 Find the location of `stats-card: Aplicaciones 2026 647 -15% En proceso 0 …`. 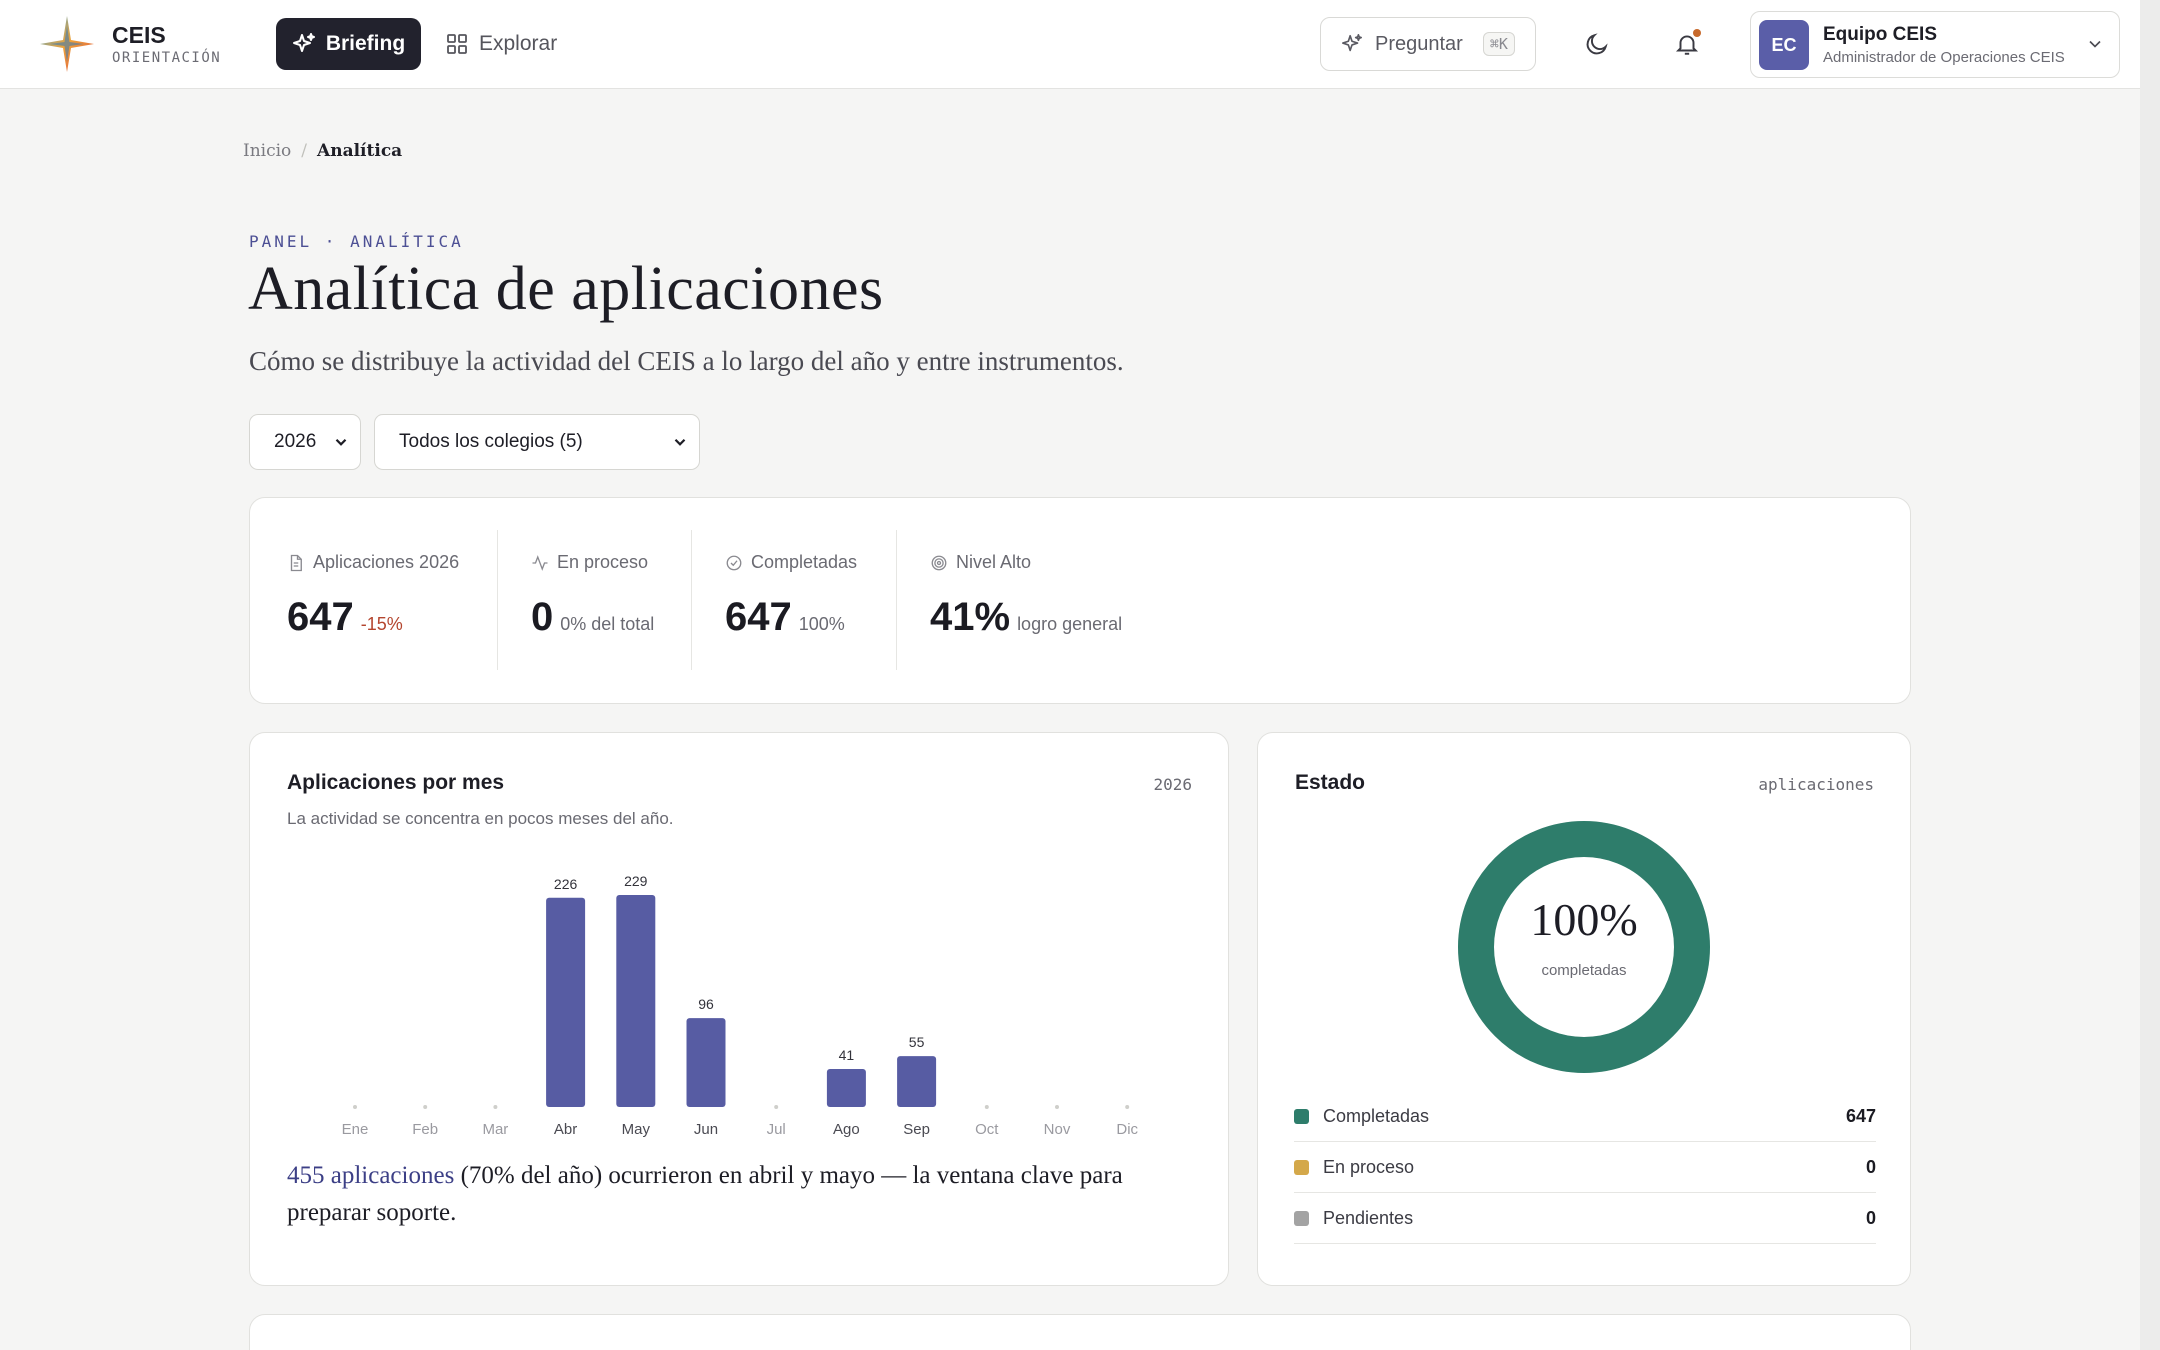

stats-card: Aplicaciones 2026 647 -15% En proceso 0 … is located at coordinates (1080, 600).